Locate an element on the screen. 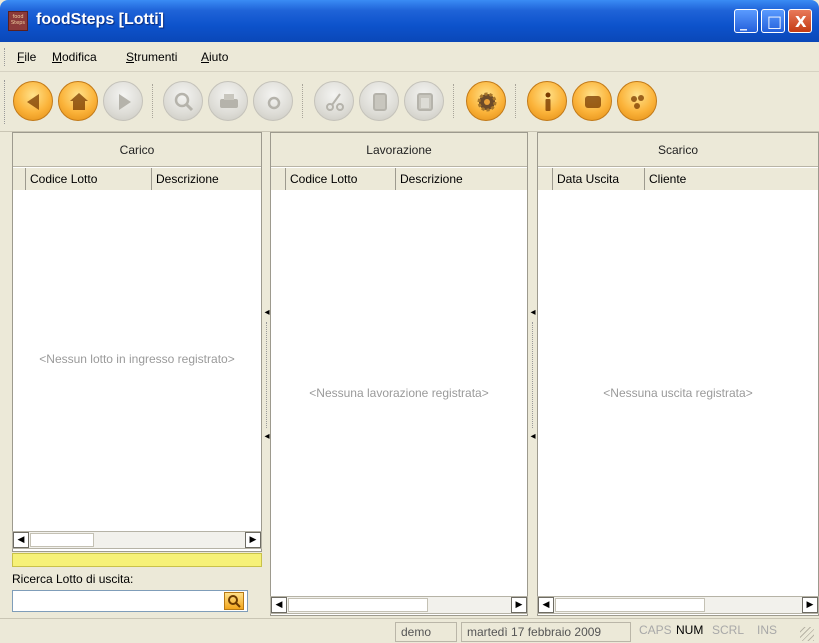 The image size is (819, 643). copy-button is located at coordinates (379, 101).